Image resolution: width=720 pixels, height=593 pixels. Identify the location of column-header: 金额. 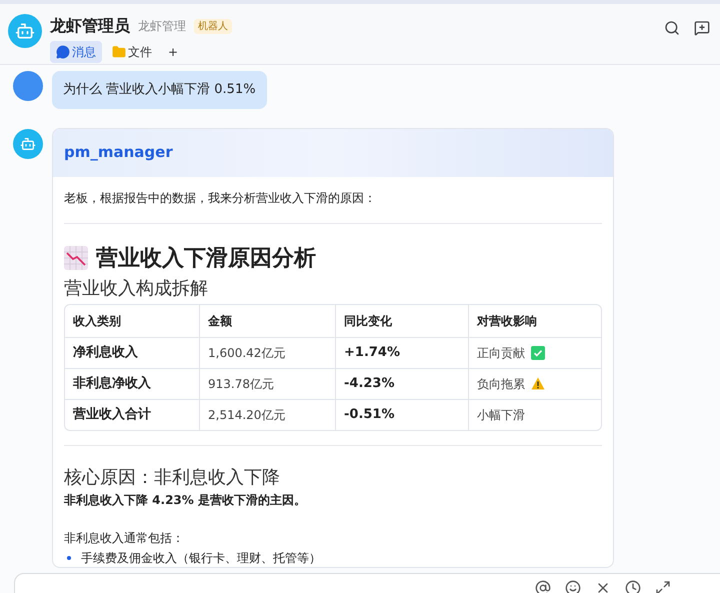
(267, 320).